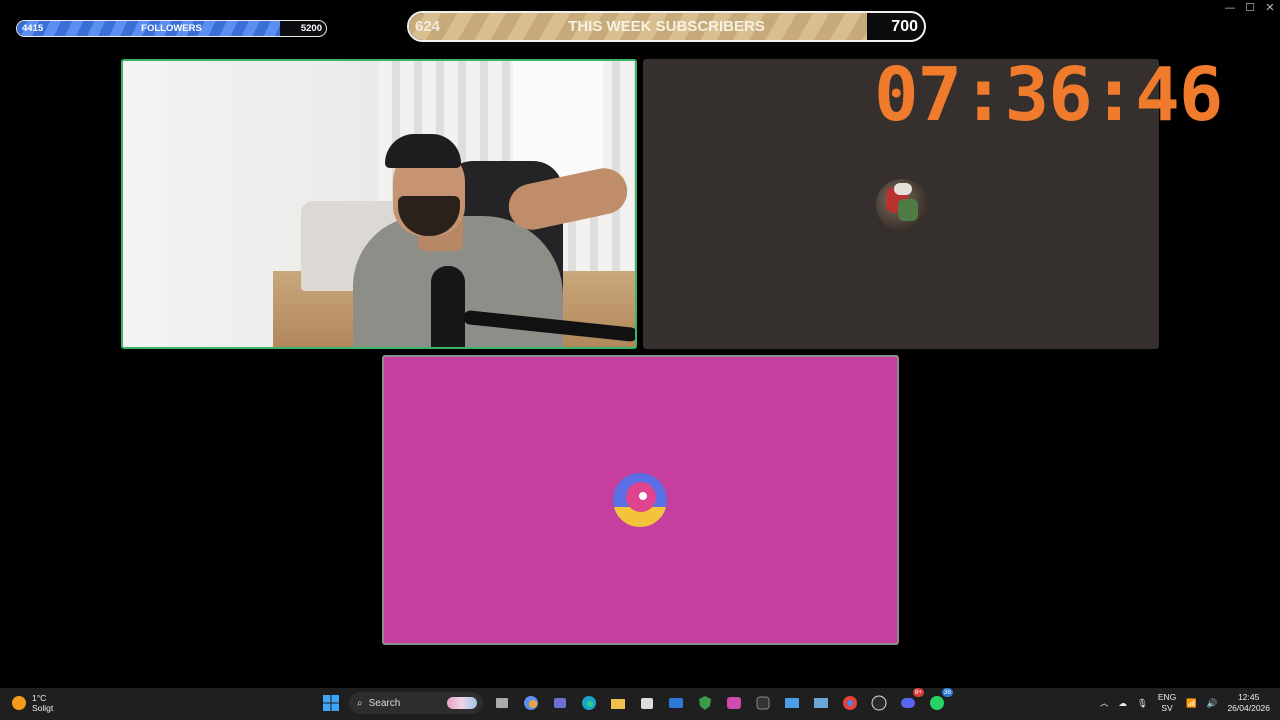 This screenshot has height=720, width=1280. What do you see at coordinates (675, 703) in the screenshot?
I see `mail-icon` at bounding box center [675, 703].